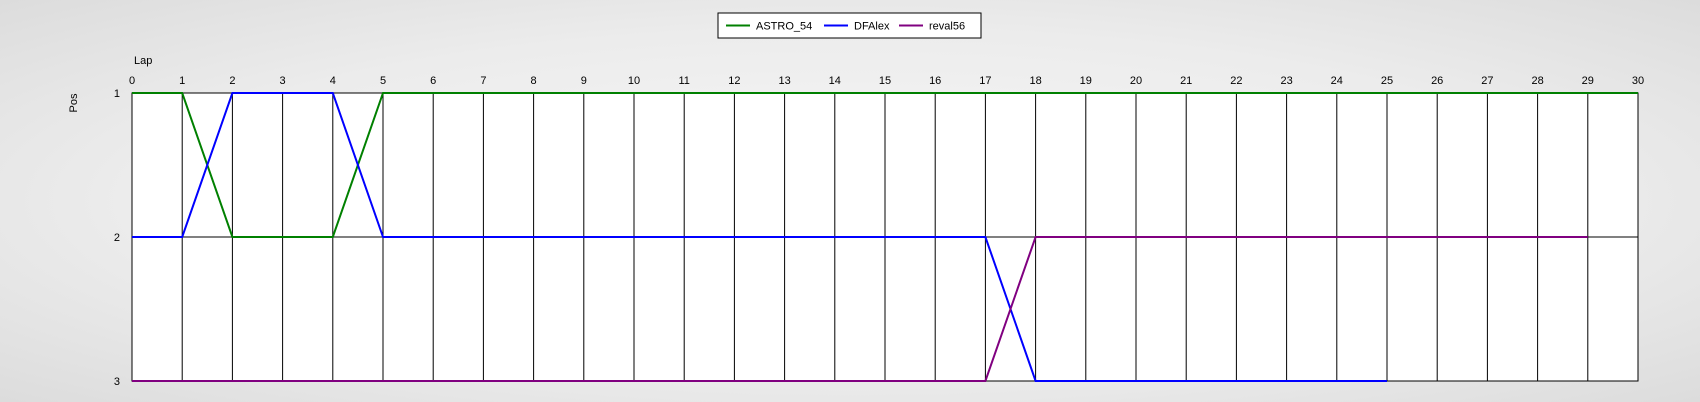 The width and height of the screenshot is (1700, 402). Describe the element at coordinates (117, 94) in the screenshot. I see `y-tick-label: 1` at that location.